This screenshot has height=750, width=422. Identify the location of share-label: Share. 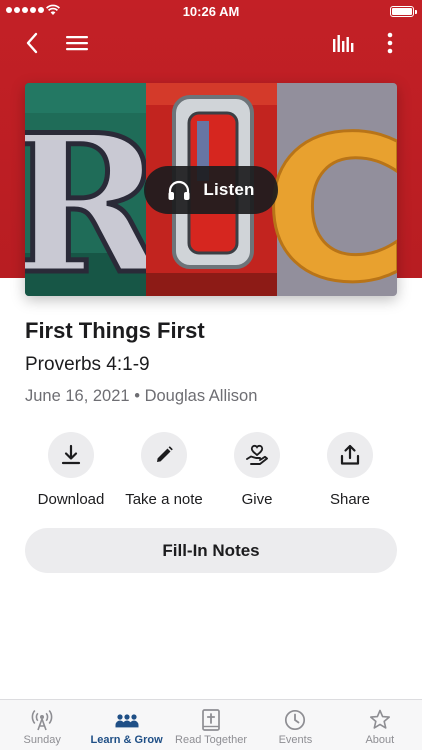
(350, 499).